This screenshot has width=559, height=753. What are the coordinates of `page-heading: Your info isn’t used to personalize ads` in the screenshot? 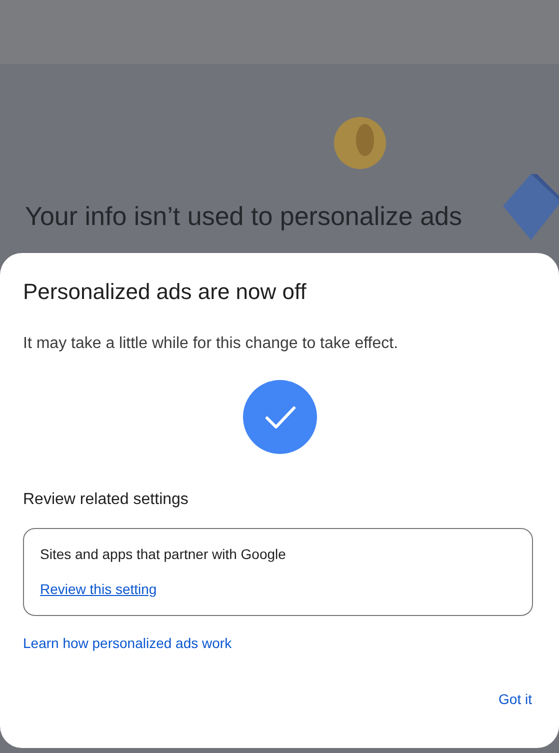 It's located at (243, 216).